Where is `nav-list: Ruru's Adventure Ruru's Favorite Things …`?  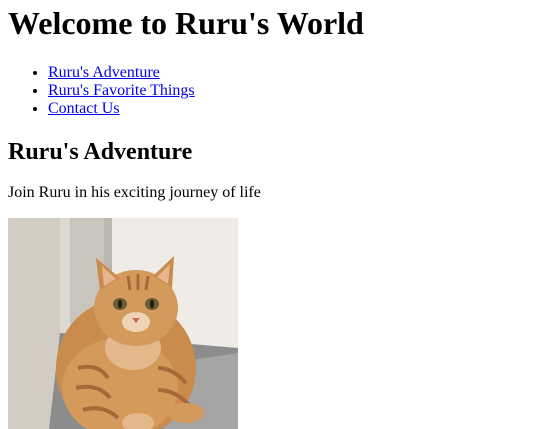
nav-list: Ruru's Adventure Ruru's Favorite Things … is located at coordinates (280, 91).